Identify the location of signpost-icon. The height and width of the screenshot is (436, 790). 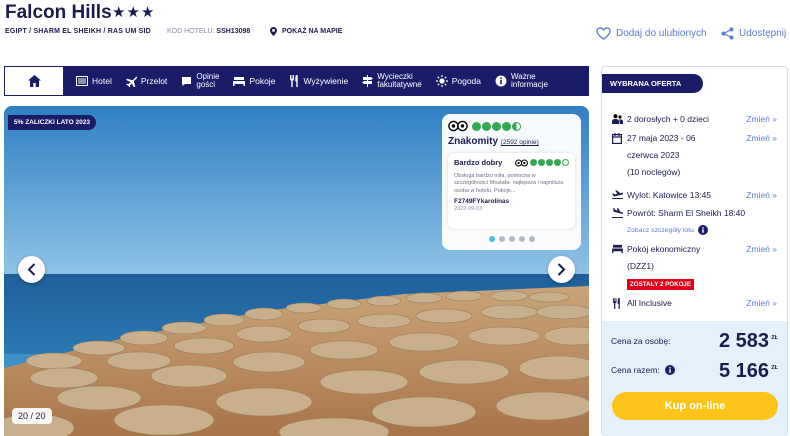
(368, 81).